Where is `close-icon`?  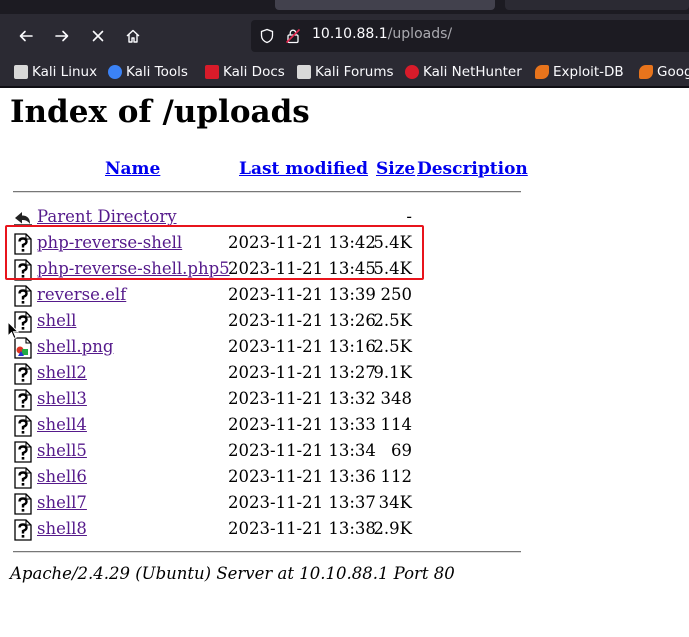
close-icon is located at coordinates (98, 36).